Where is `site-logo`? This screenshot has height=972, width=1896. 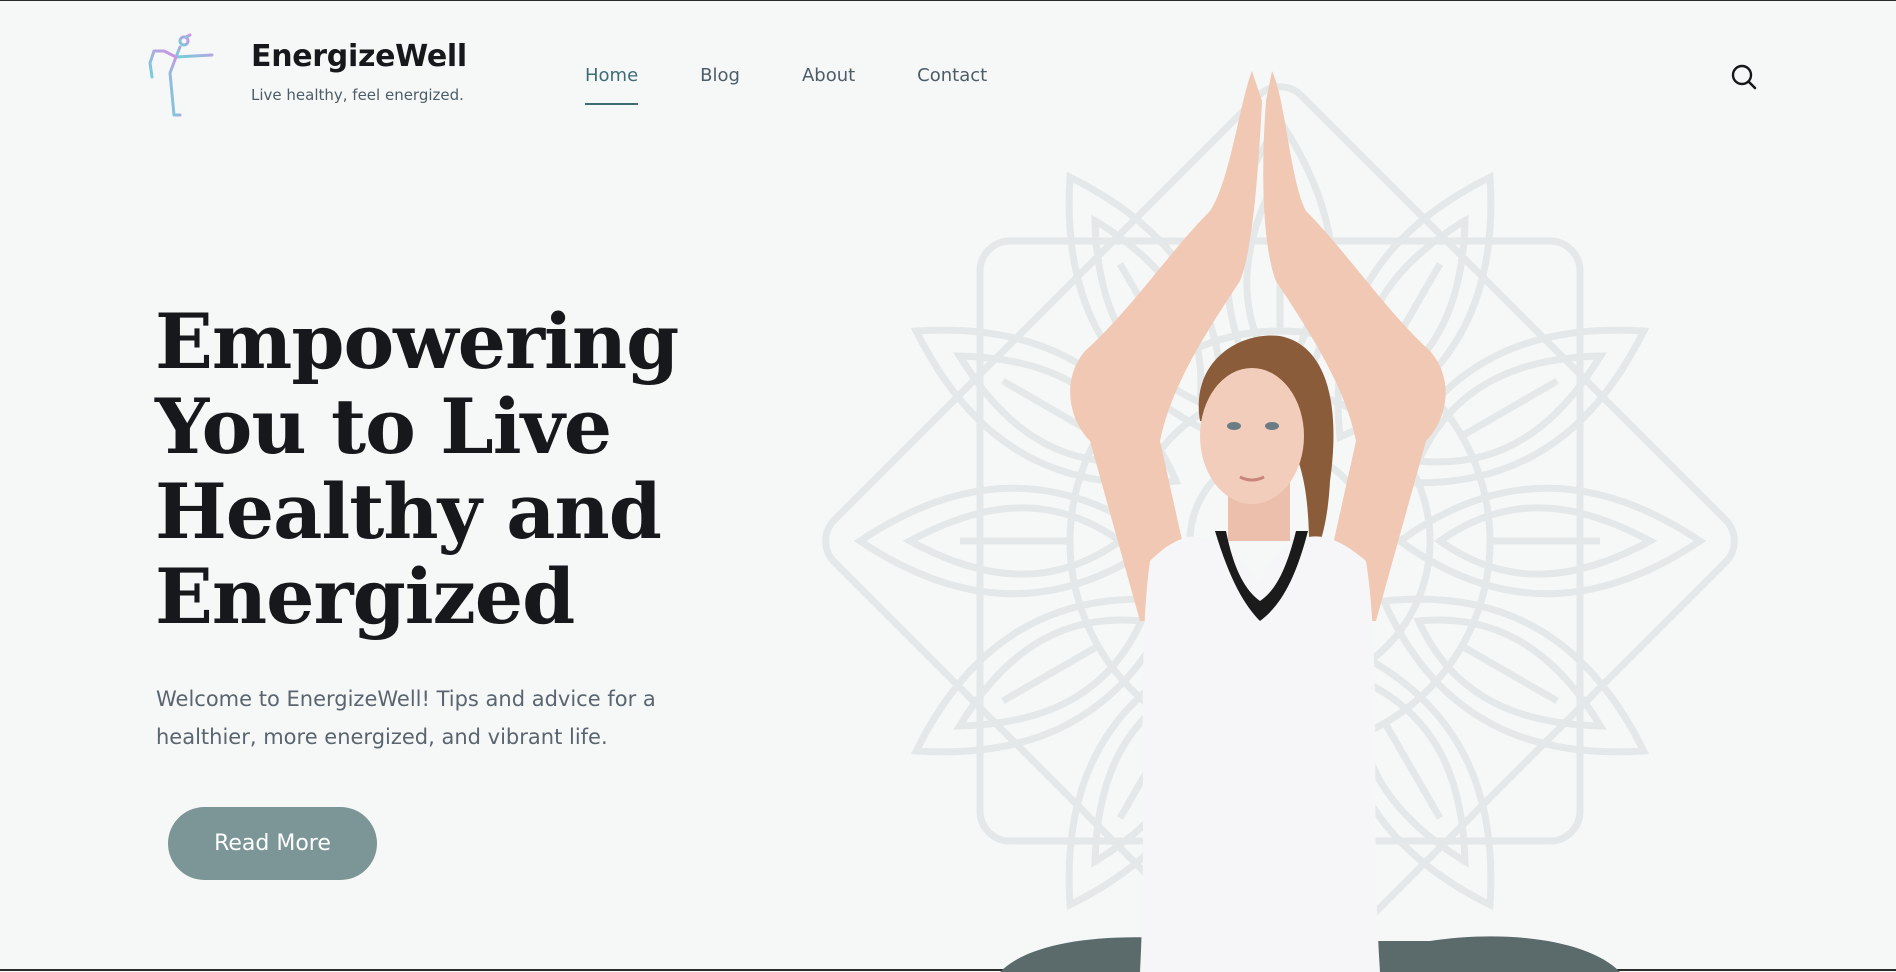
site-logo is located at coordinates (186, 77).